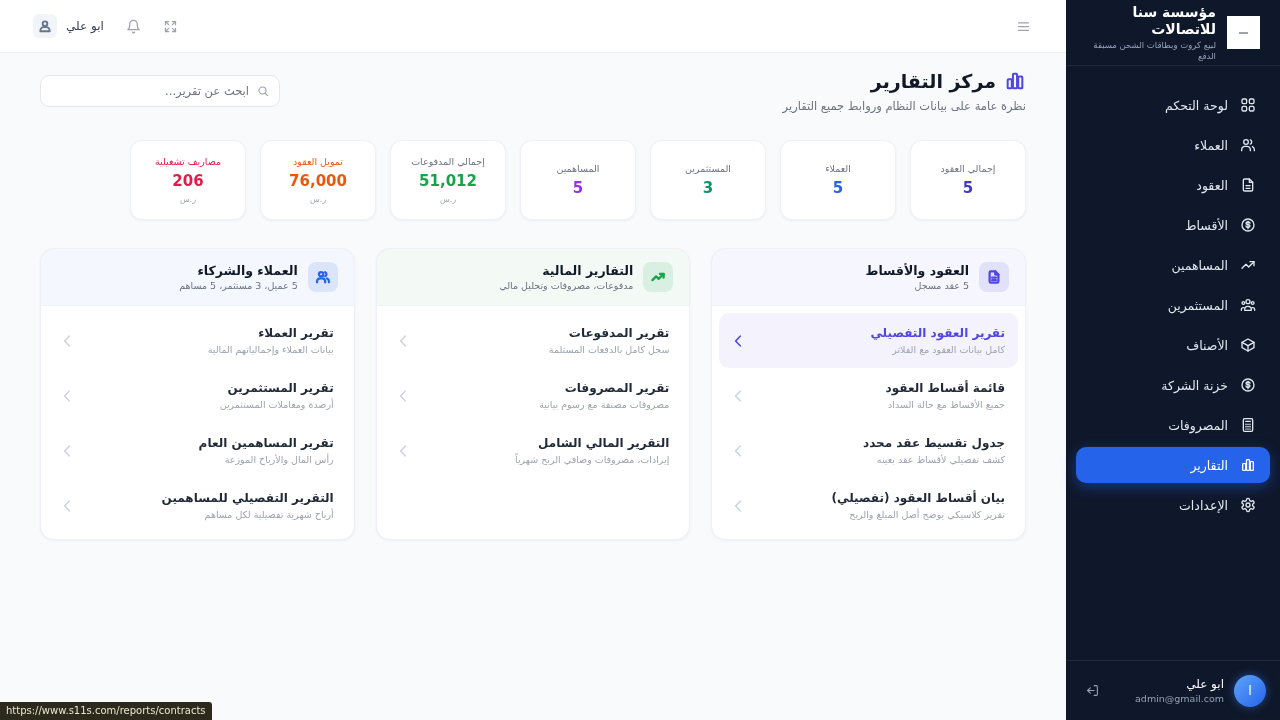 The height and width of the screenshot is (720, 1280). Describe the element at coordinates (1173, 265) in the screenshot. I see `nav-item: المساهمين` at that location.